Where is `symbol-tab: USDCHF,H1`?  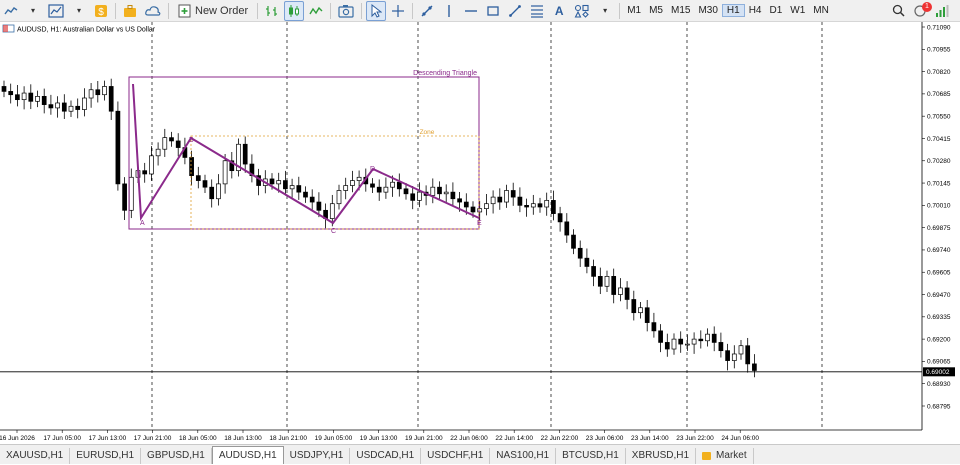 symbol-tab: USDCHF,H1 is located at coordinates (456, 456).